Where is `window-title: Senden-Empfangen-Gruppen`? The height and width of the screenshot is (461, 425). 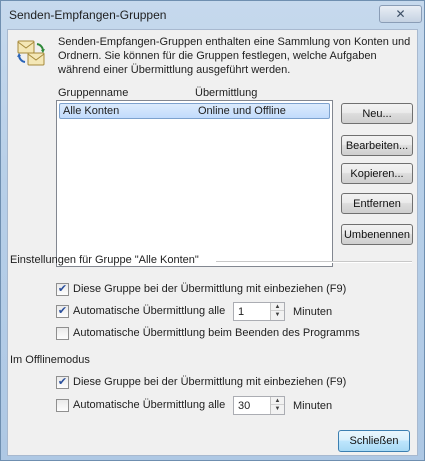 window-title: Senden-Empfangen-Gruppen is located at coordinates (88, 15).